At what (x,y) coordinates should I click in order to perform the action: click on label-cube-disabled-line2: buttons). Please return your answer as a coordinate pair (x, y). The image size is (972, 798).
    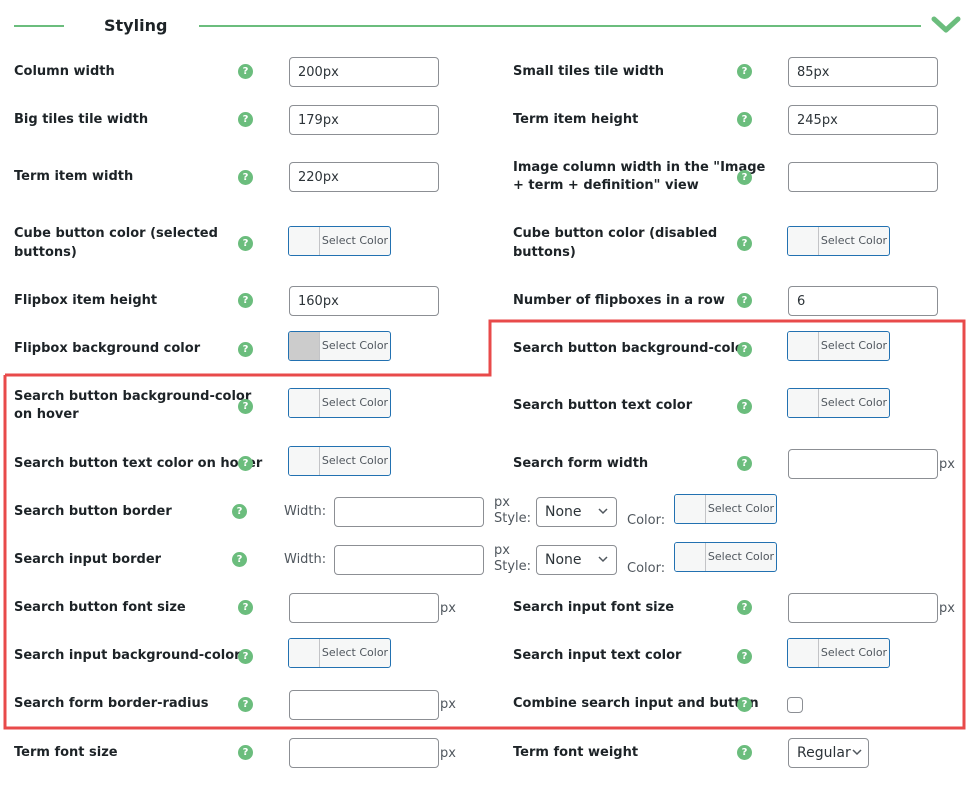
    Looking at the image, I should click on (544, 252).